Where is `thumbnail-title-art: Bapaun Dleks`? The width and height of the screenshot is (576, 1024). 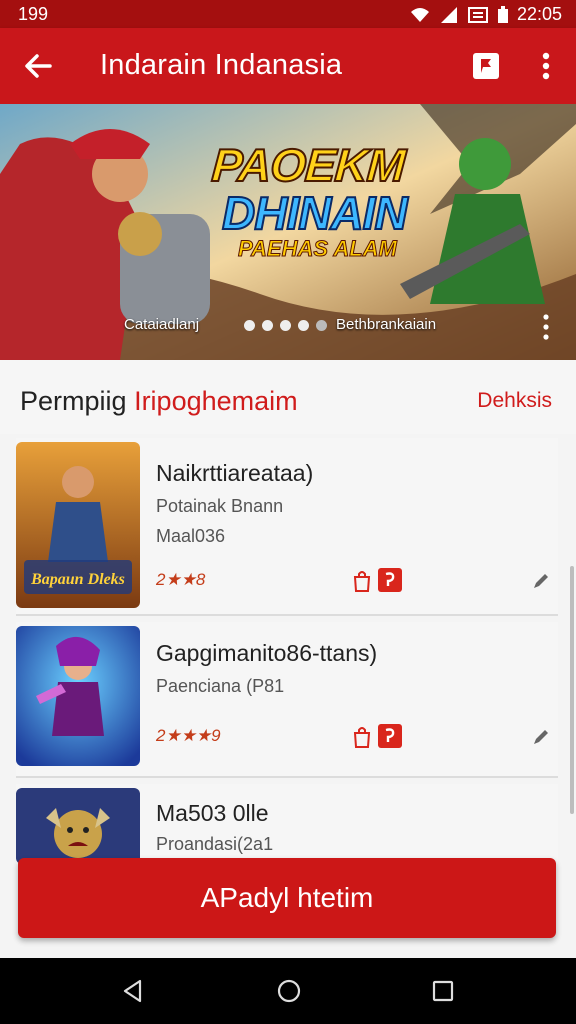 thumbnail-title-art: Bapaun Dleks is located at coordinates (77, 579).